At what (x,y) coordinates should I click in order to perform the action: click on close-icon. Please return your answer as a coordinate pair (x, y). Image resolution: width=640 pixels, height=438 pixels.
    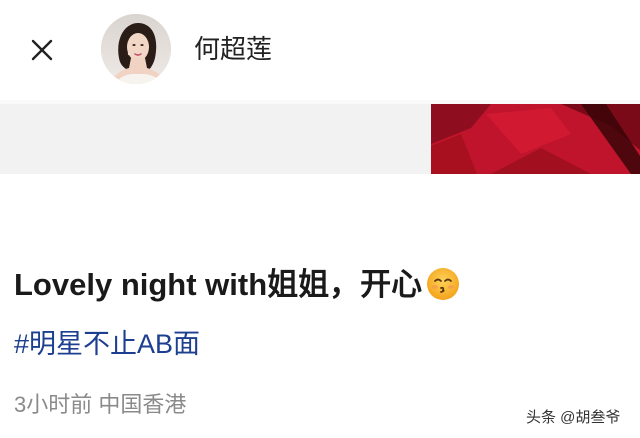
    Looking at the image, I should click on (42, 50).